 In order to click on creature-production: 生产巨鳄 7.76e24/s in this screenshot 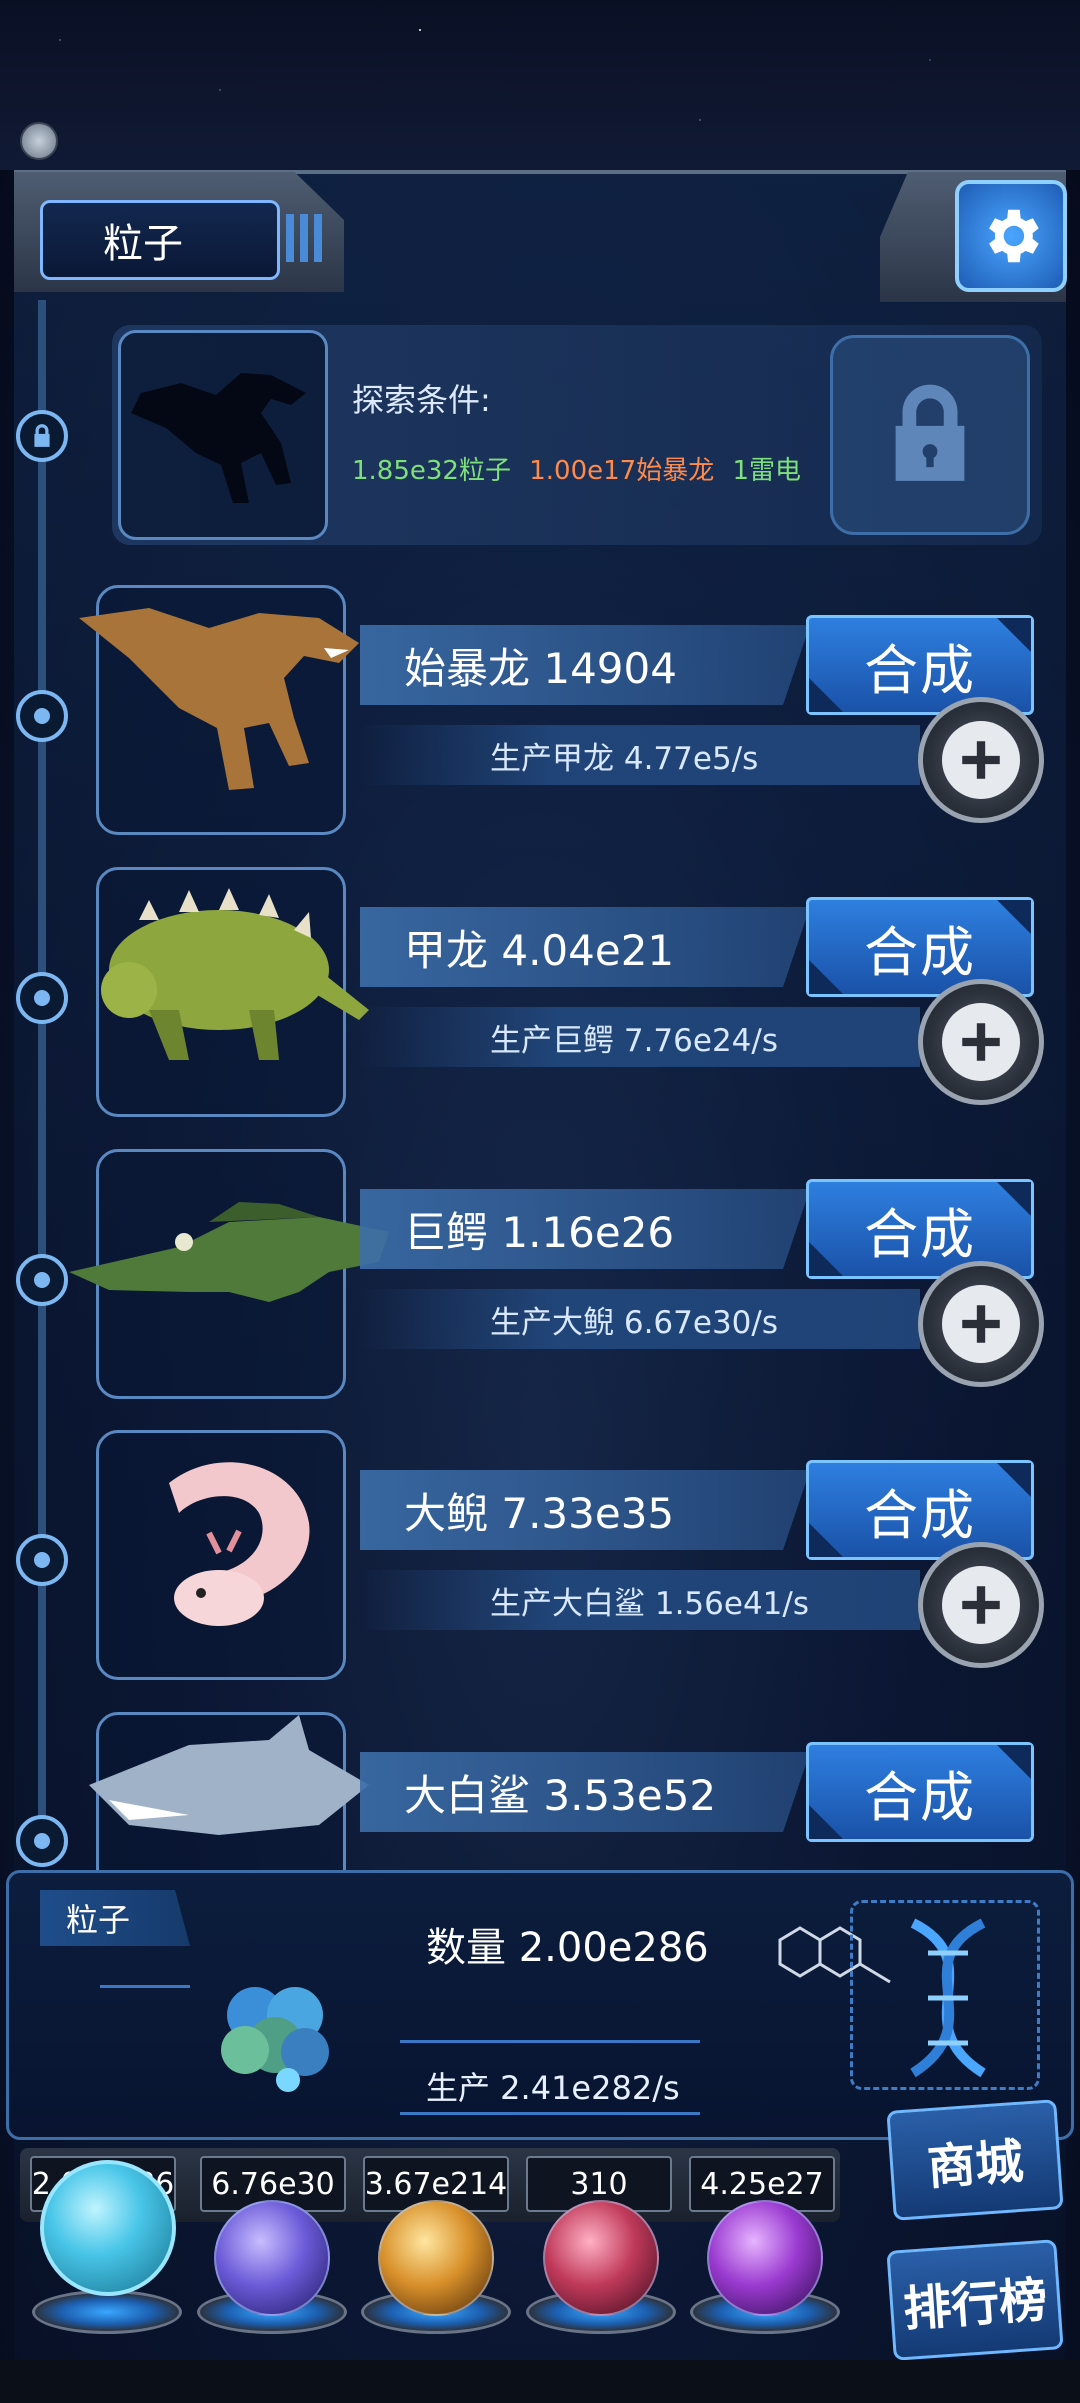, I will do `click(640, 1037)`.